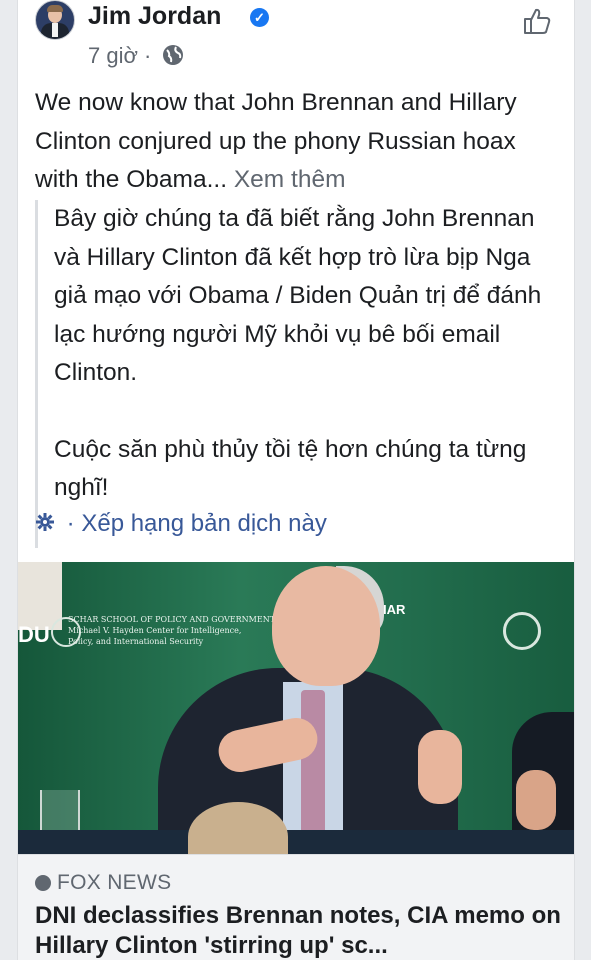  What do you see at coordinates (119, 56) in the screenshot?
I see `post-timestamp: 7 giờ ·` at bounding box center [119, 56].